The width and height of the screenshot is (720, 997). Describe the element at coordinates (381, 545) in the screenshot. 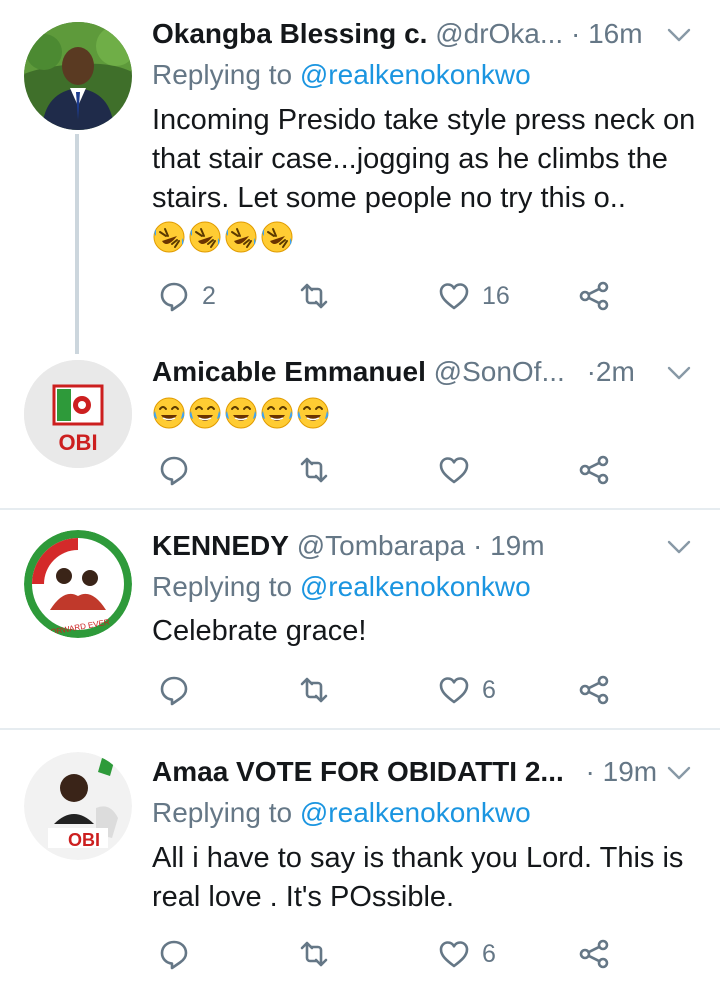

I see `user-handle: @Tombarapa` at that location.